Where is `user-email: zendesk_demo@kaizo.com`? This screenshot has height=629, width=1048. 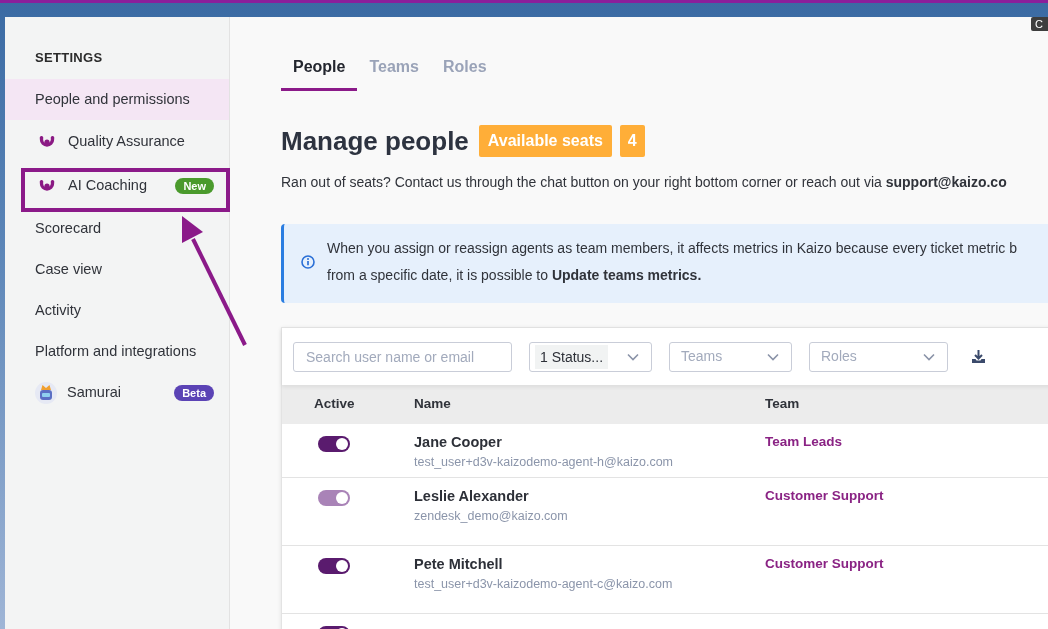
user-email: zendesk_demo@kaizo.com is located at coordinates (491, 516).